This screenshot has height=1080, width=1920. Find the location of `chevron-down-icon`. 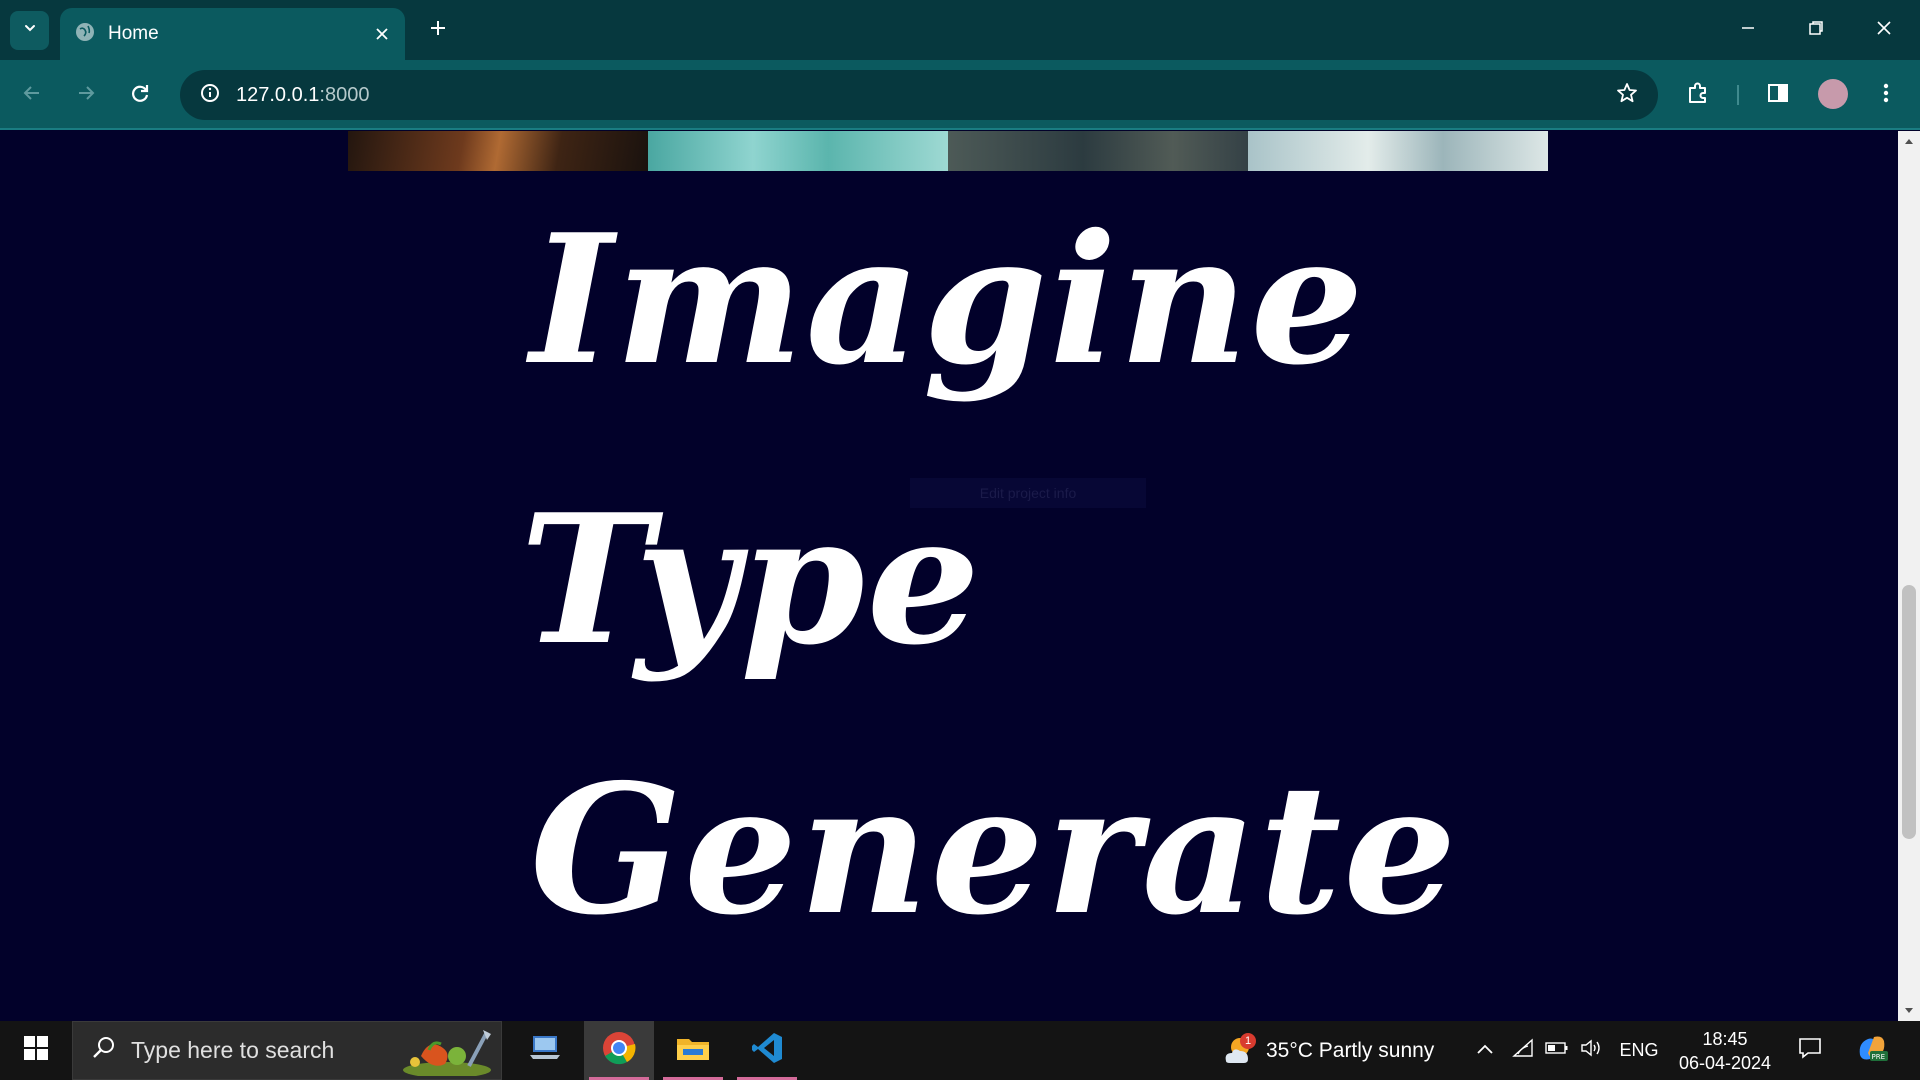

chevron-down-icon is located at coordinates (30, 30).